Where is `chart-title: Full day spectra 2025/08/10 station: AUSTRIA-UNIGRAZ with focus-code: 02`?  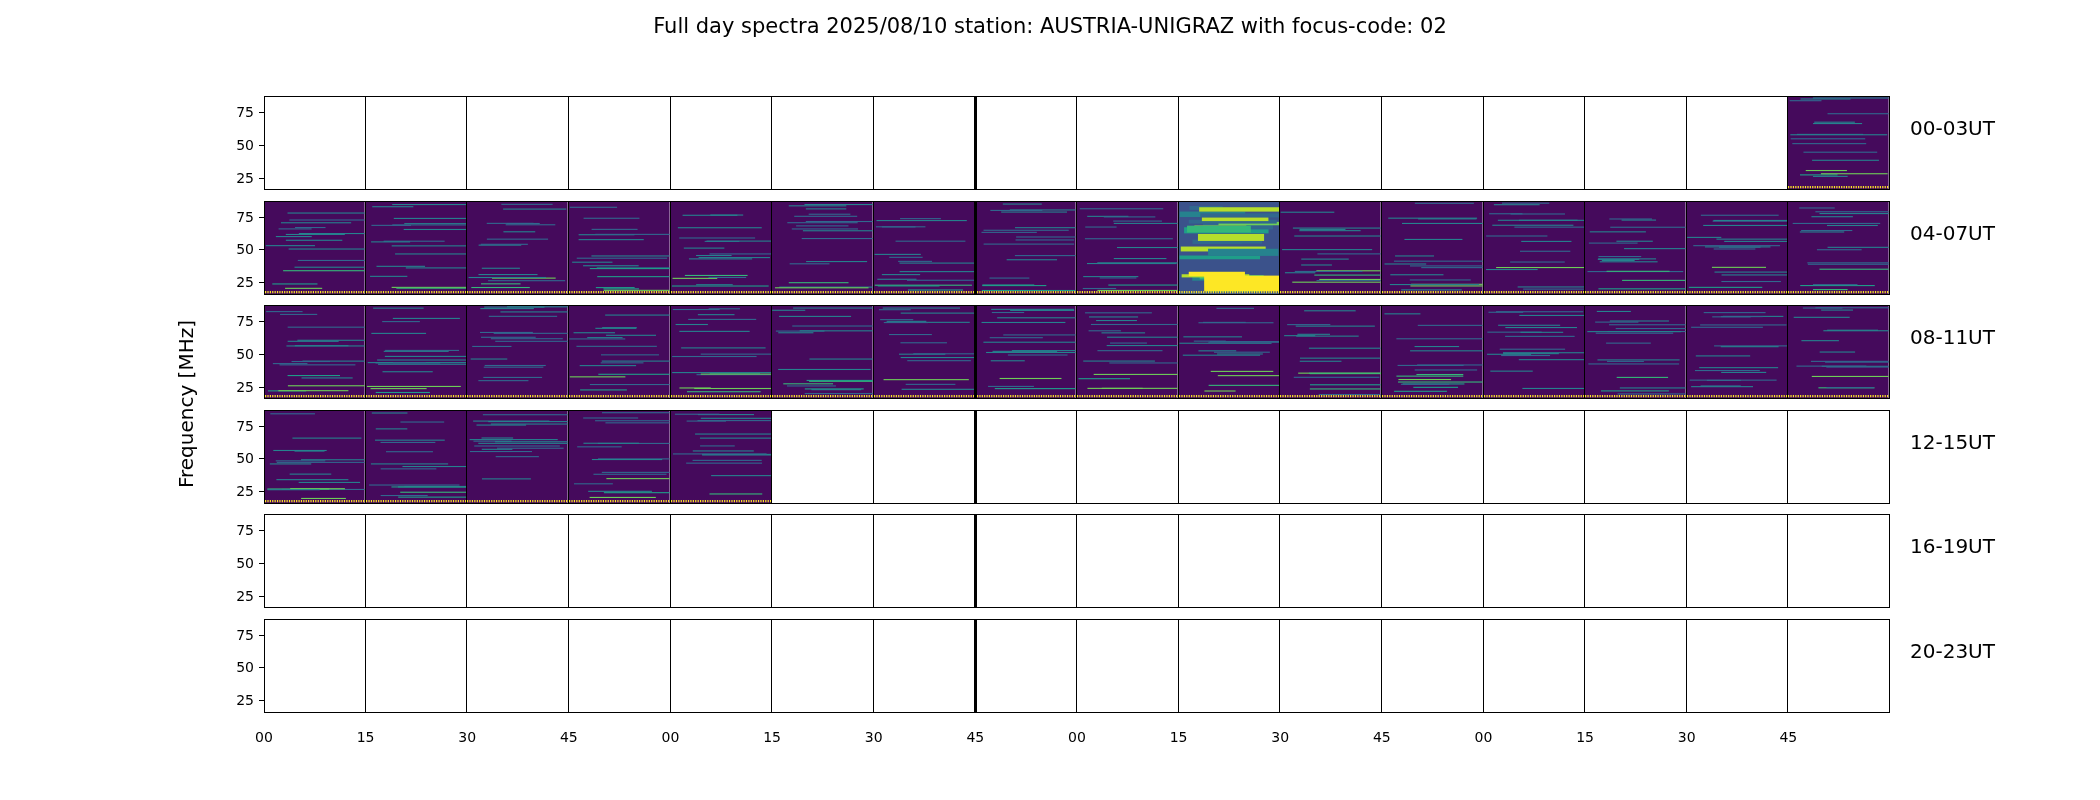 chart-title: Full day spectra 2025/08/10 station: AUSTRIA-UNIGRAZ with focus-code: 02 is located at coordinates (1050, 26).